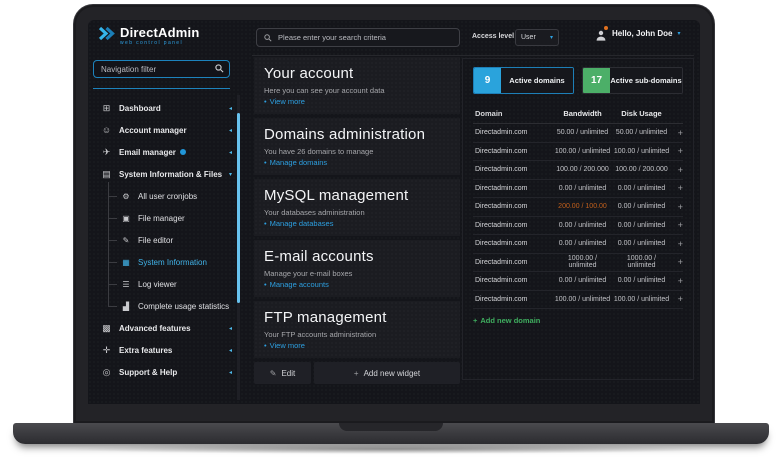  I want to click on sidebar-item: ◎ Support & Help ◂, so click(162, 372).